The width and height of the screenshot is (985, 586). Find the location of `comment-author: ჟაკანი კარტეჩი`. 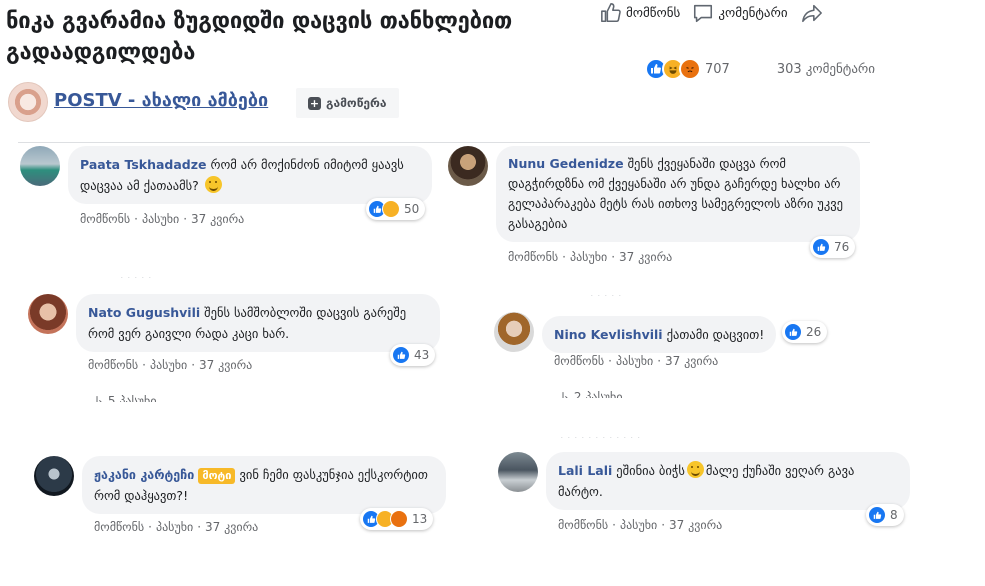

comment-author: ჟაკანი კარტეჩი is located at coordinates (144, 474).